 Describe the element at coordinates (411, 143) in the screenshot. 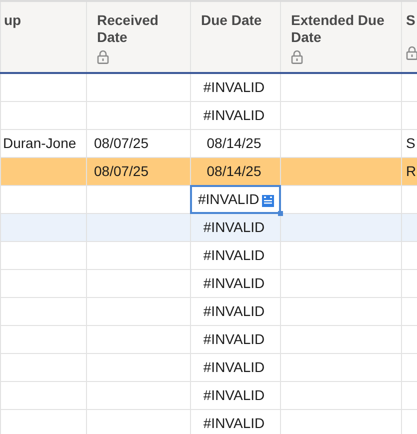

I see `table-cell-text: S` at that location.